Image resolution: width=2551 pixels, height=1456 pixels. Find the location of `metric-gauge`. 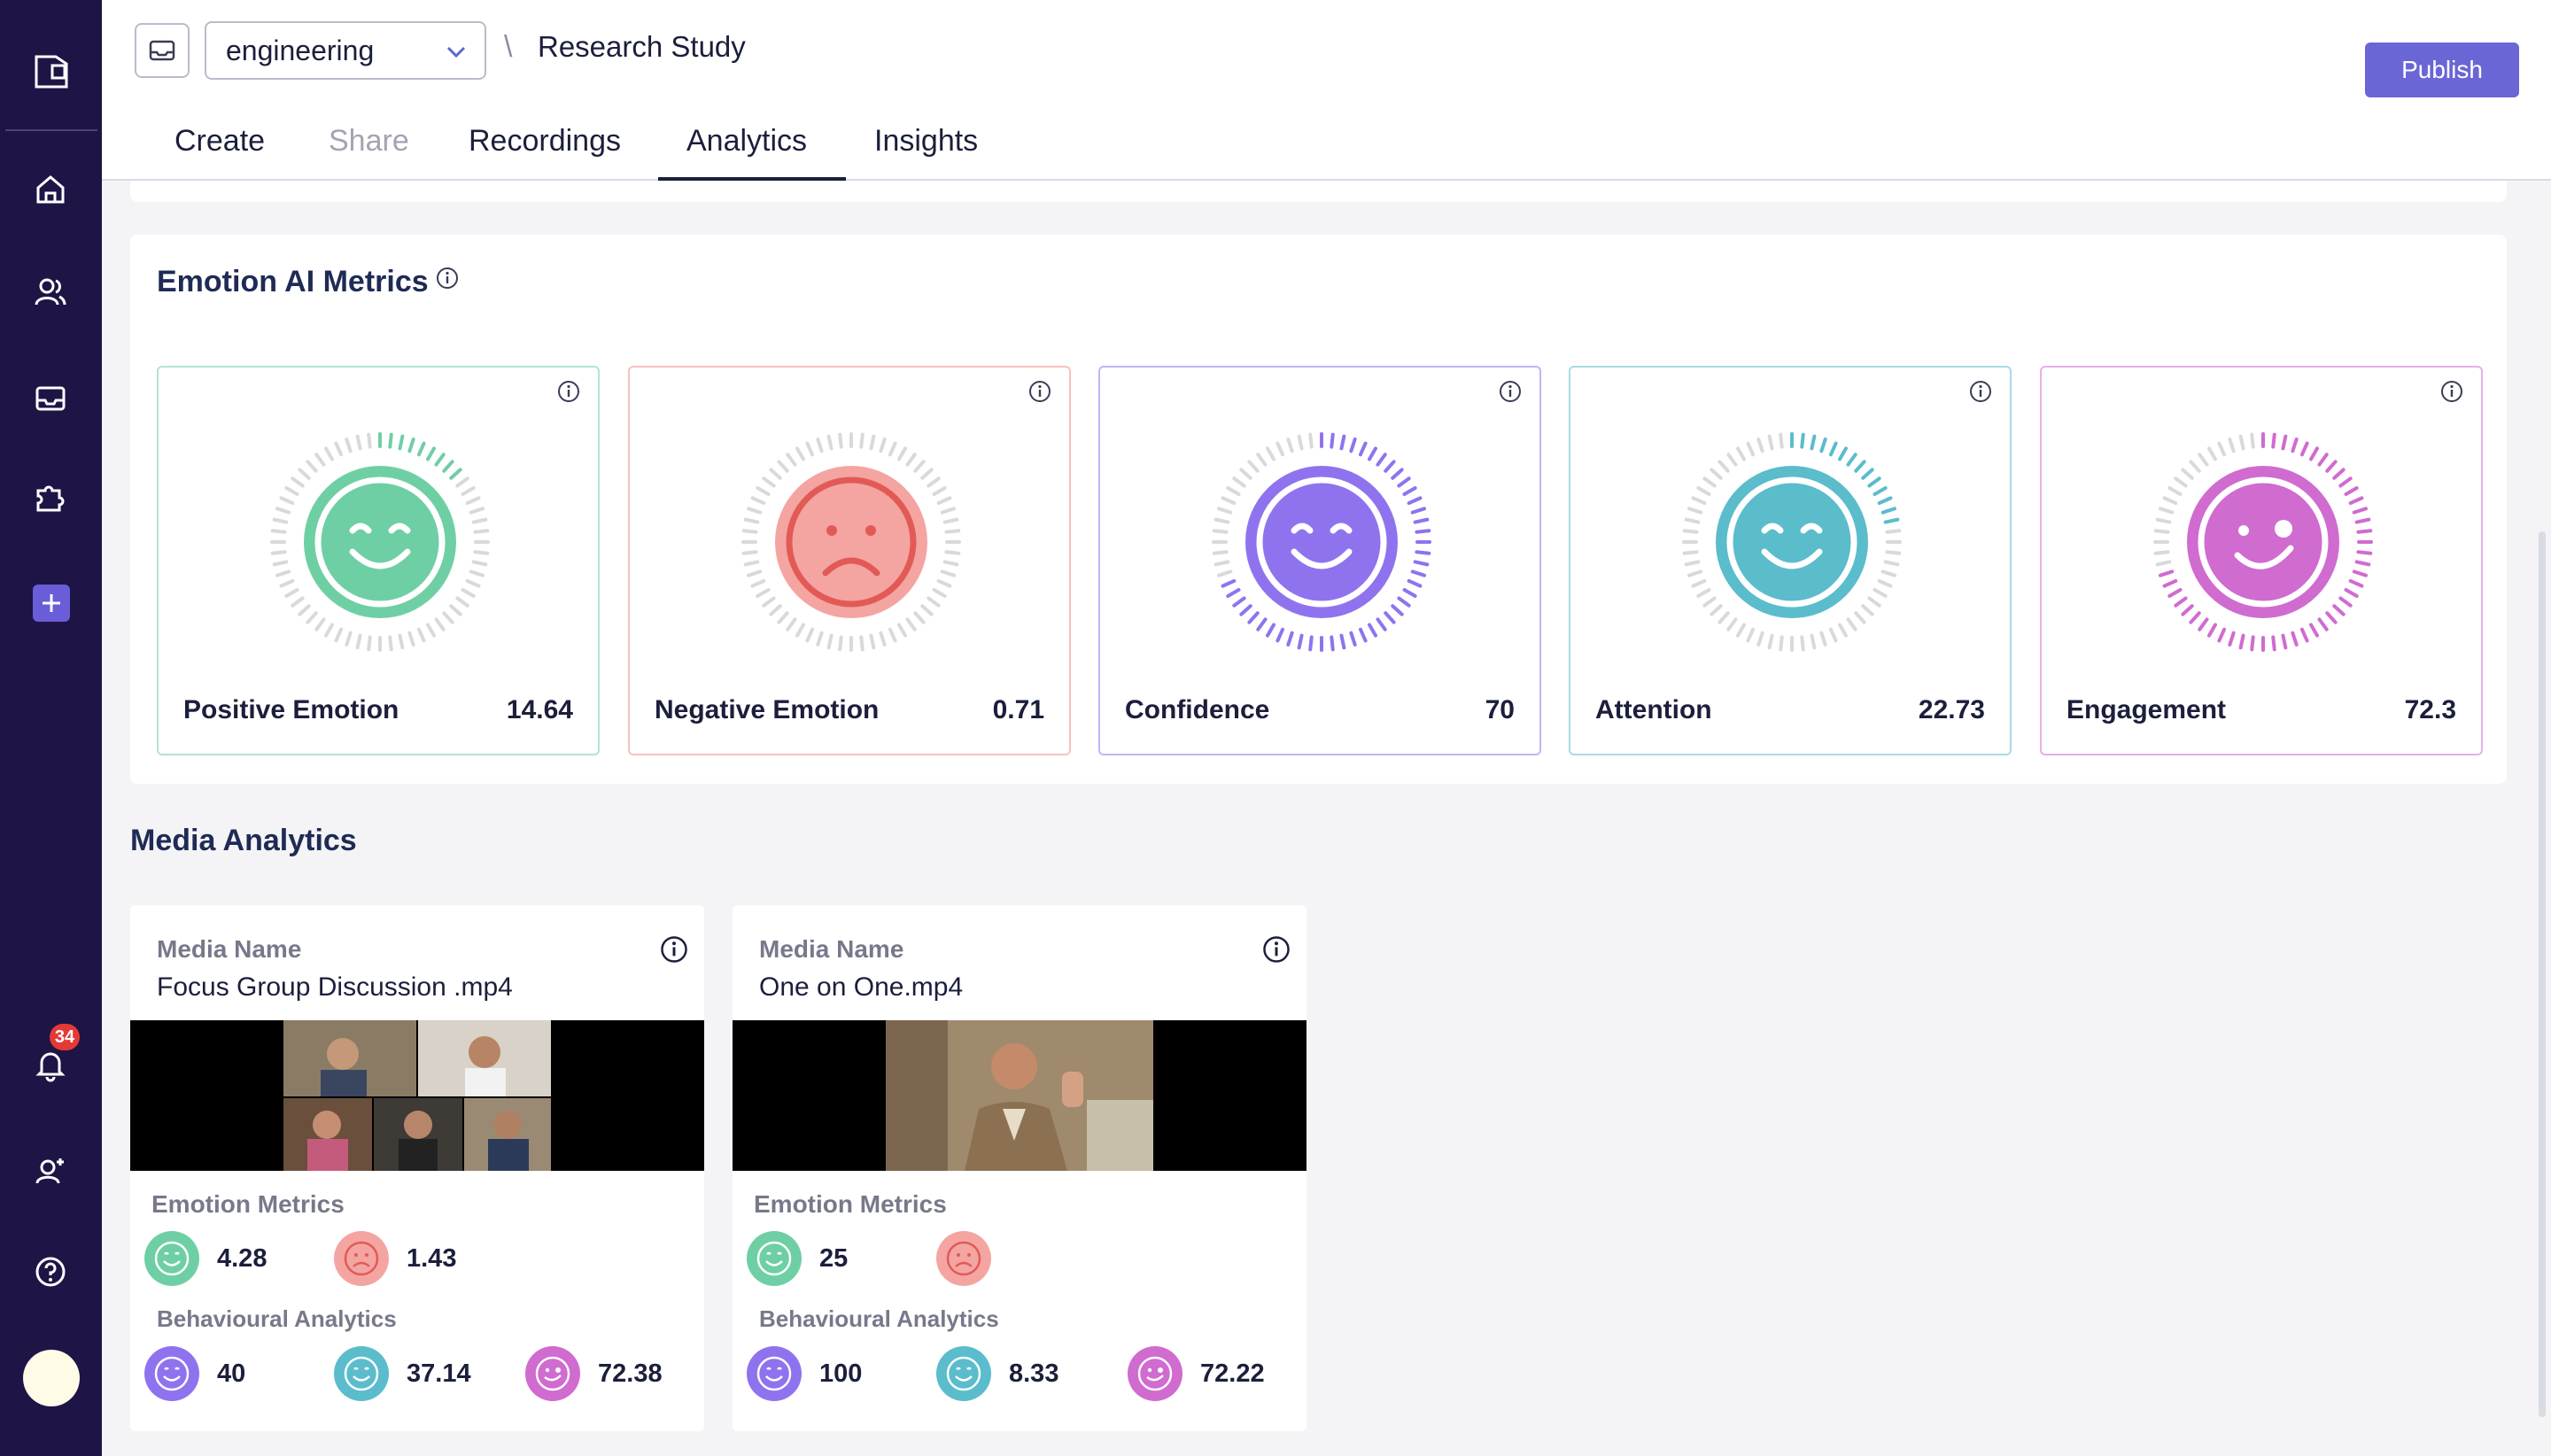

metric-gauge is located at coordinates (380, 542).